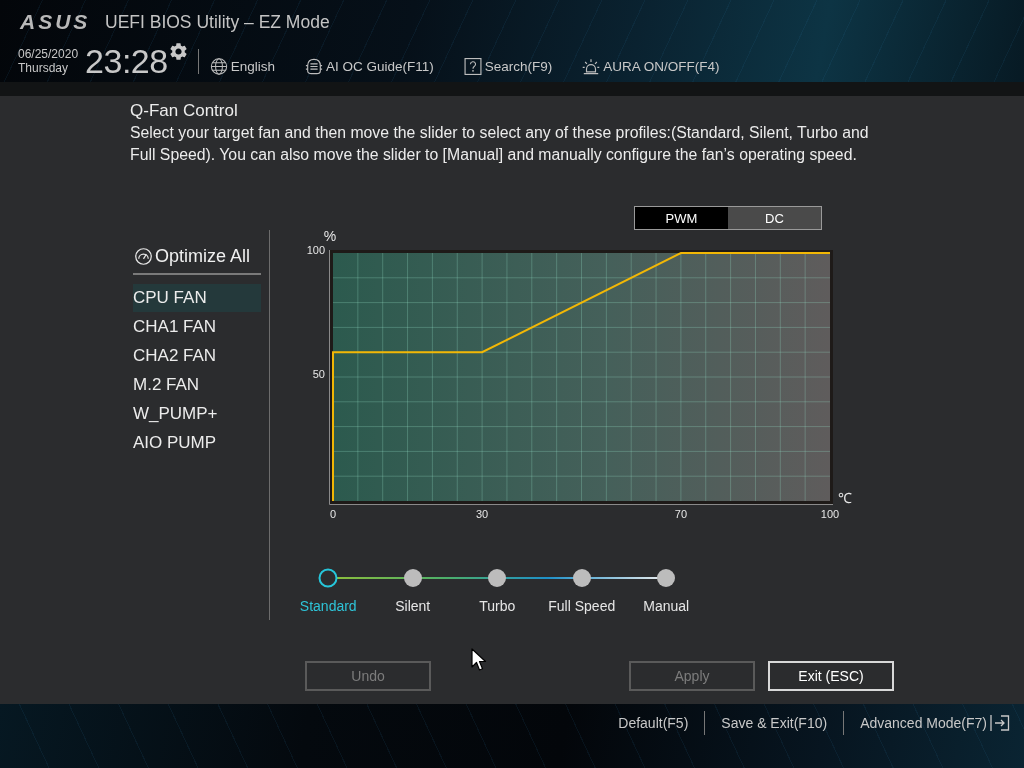  I want to click on fan-list-item: M.2 FAN, so click(197, 385).